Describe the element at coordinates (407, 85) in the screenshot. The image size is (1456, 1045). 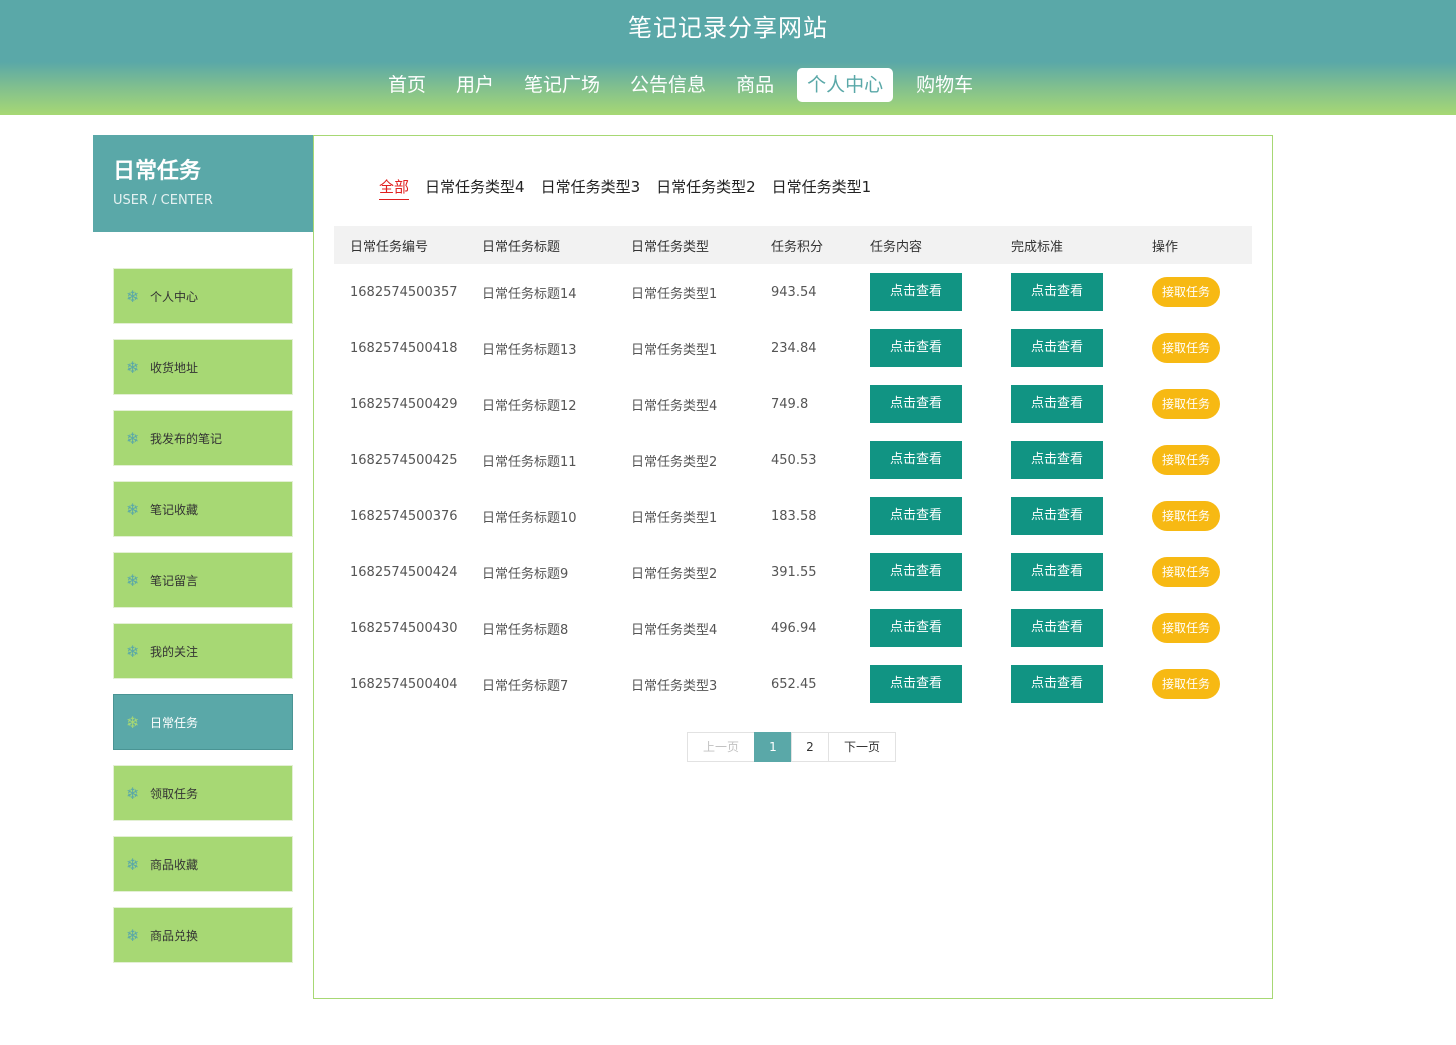
I see `nav-home: 首页` at that location.